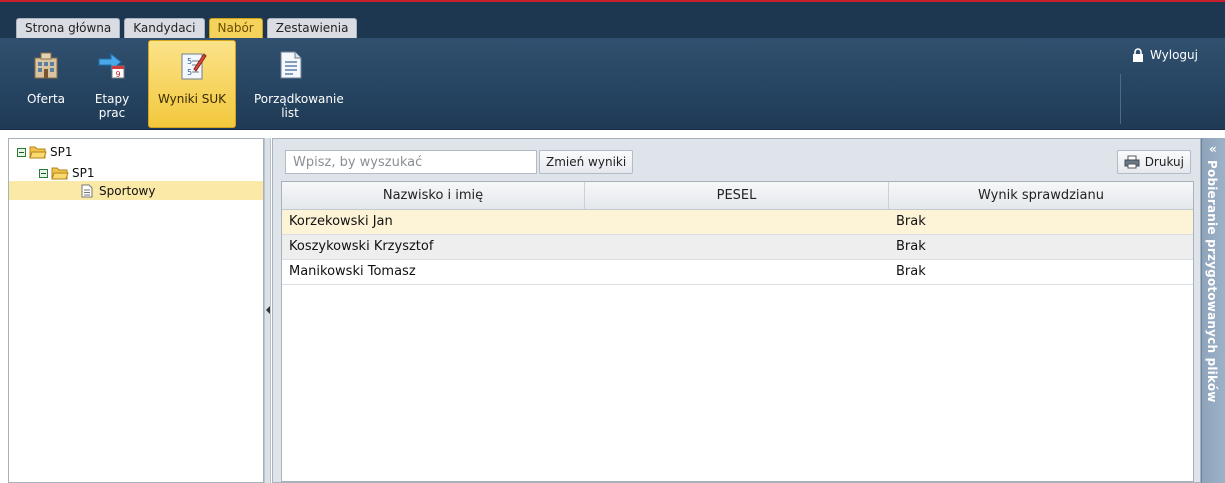 The width and height of the screenshot is (1225, 483). I want to click on tree-node-leaf: Sportowy, so click(136, 190).